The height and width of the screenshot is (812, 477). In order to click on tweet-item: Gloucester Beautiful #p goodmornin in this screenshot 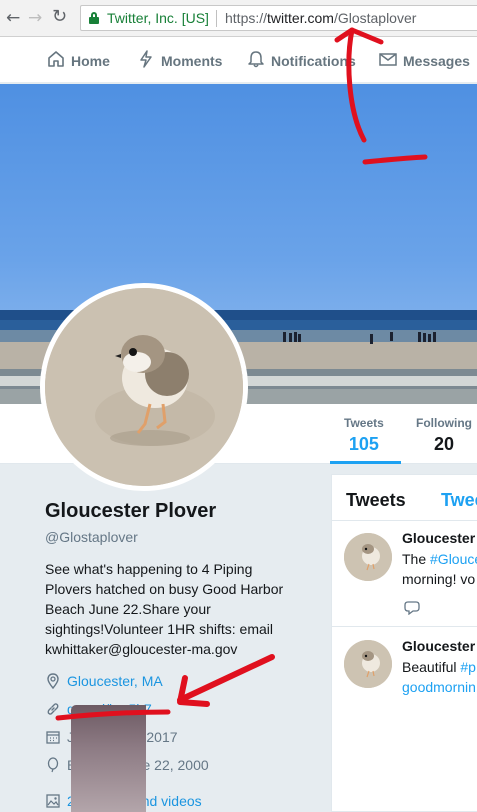, I will do `click(404, 719)`.